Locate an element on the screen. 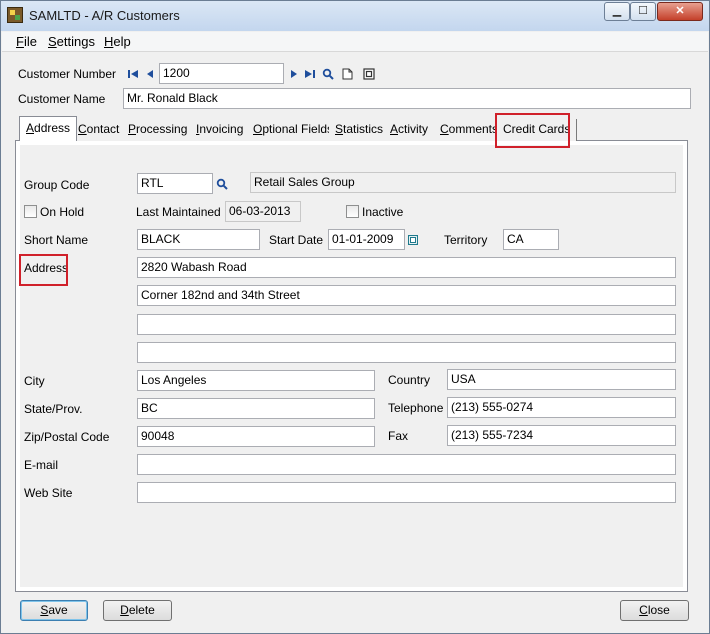 The image size is (710, 634). email-field is located at coordinates (406, 464).